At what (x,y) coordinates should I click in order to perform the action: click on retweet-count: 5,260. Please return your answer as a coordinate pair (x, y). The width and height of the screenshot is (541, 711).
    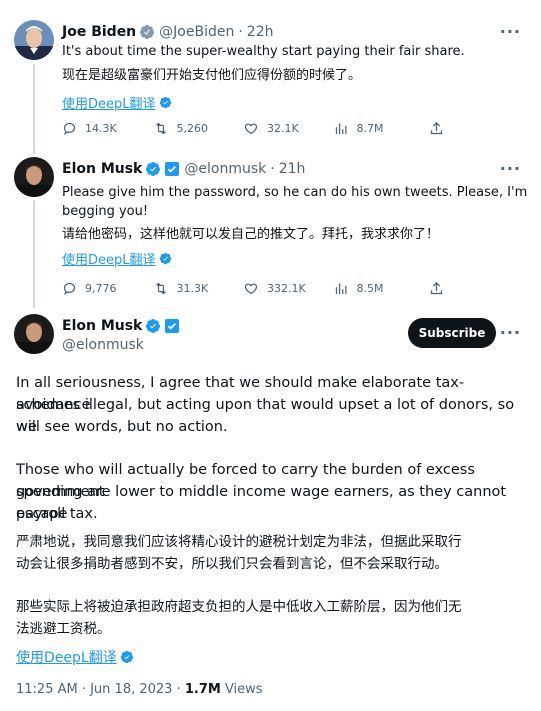
    Looking at the image, I should click on (192, 128).